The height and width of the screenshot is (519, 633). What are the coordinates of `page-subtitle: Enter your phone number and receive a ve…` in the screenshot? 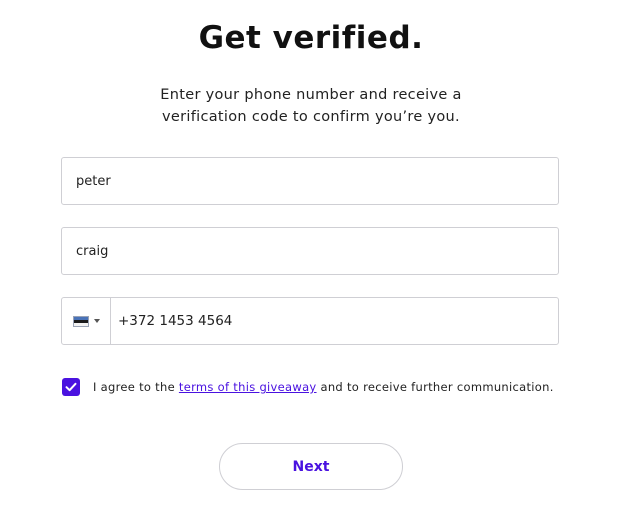 It's located at (311, 106).